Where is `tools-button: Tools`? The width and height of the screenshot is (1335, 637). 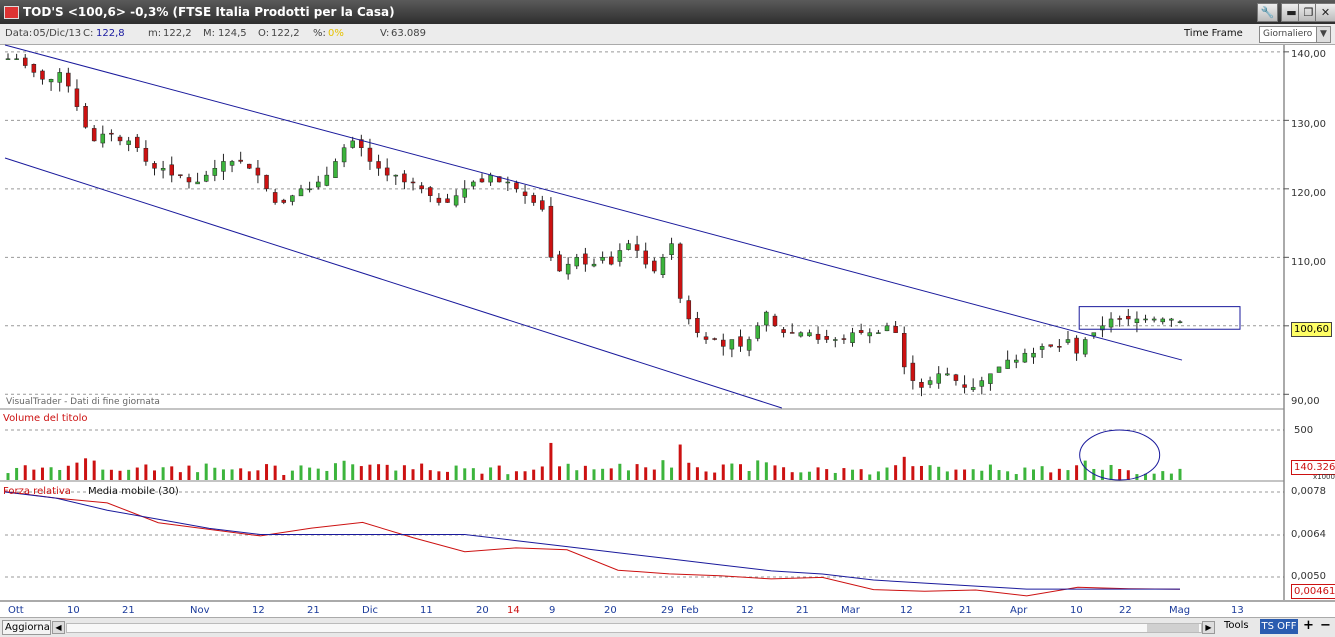
tools-button: Tools is located at coordinates (1236, 625).